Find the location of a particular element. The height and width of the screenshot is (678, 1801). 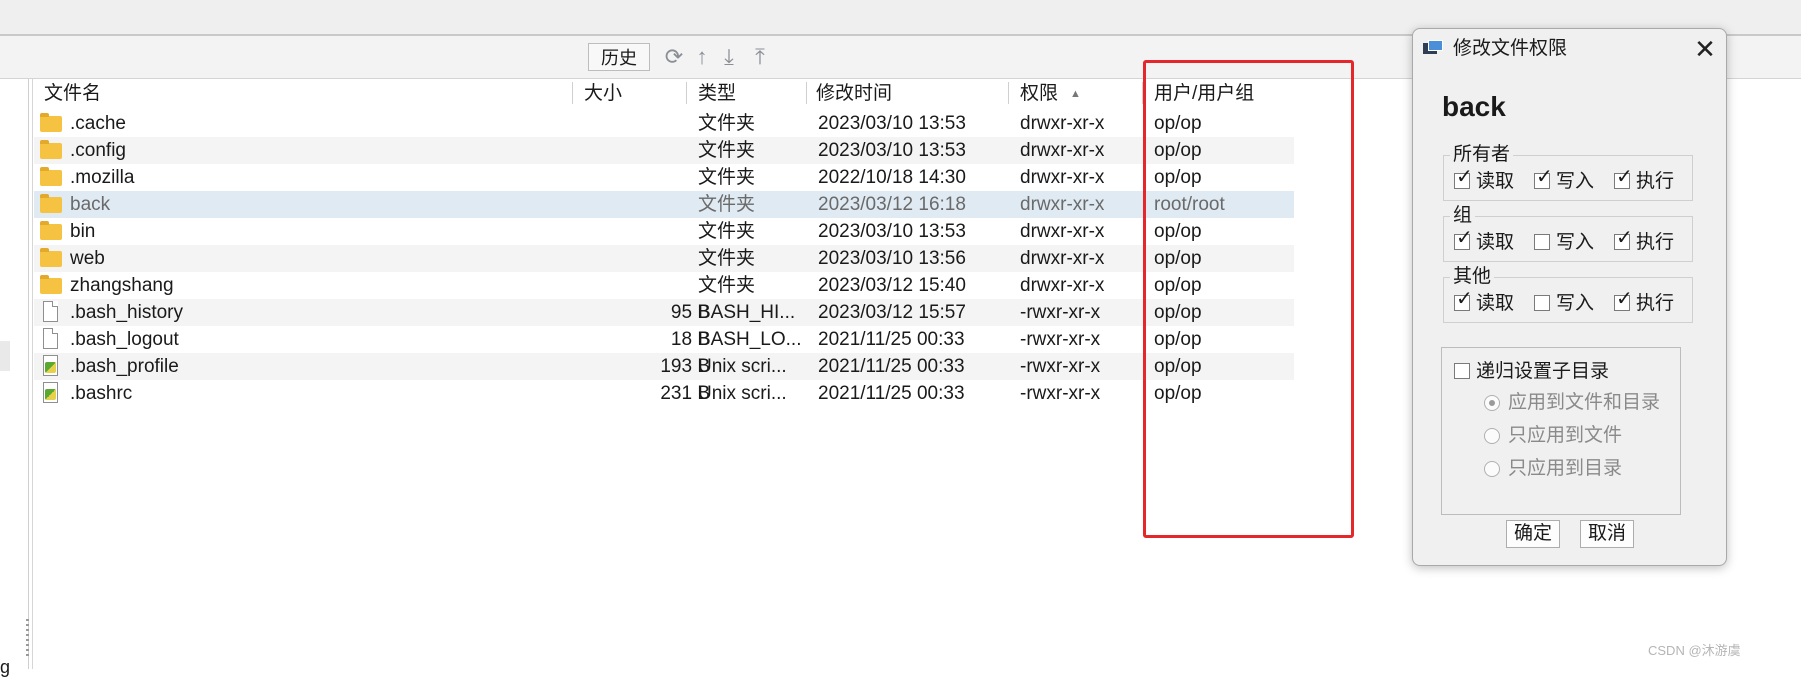

download-icon: ⤓ is located at coordinates (729, 57).